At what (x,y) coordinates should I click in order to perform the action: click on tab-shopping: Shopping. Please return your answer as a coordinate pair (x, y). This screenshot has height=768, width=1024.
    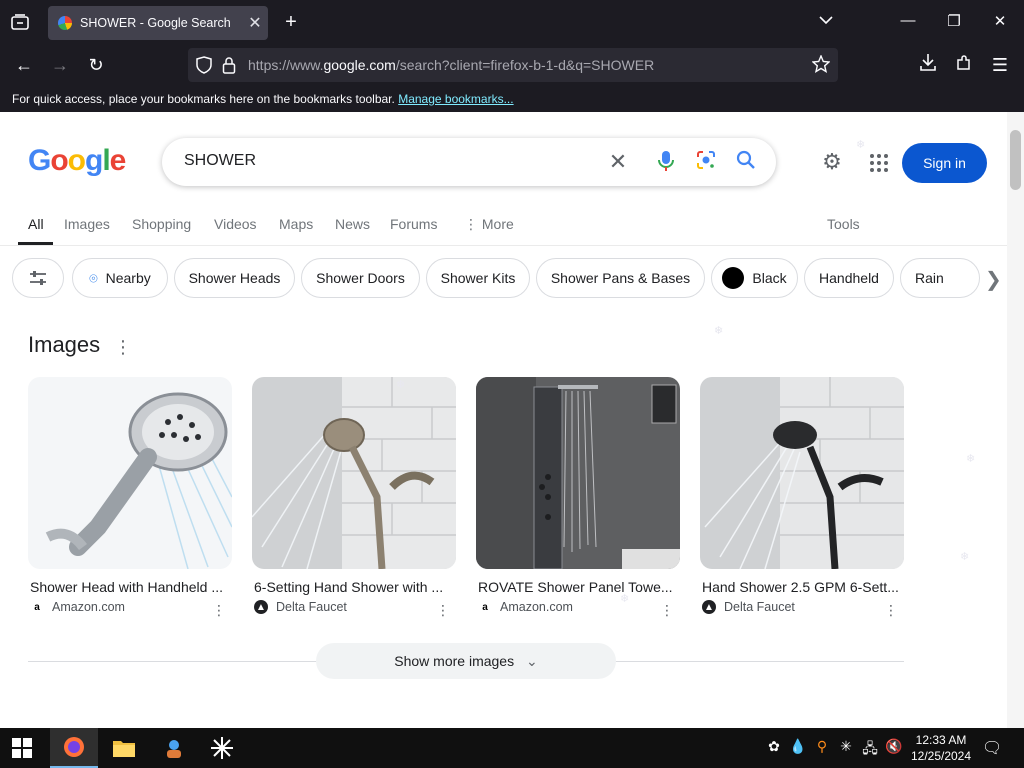
    Looking at the image, I should click on (161, 224).